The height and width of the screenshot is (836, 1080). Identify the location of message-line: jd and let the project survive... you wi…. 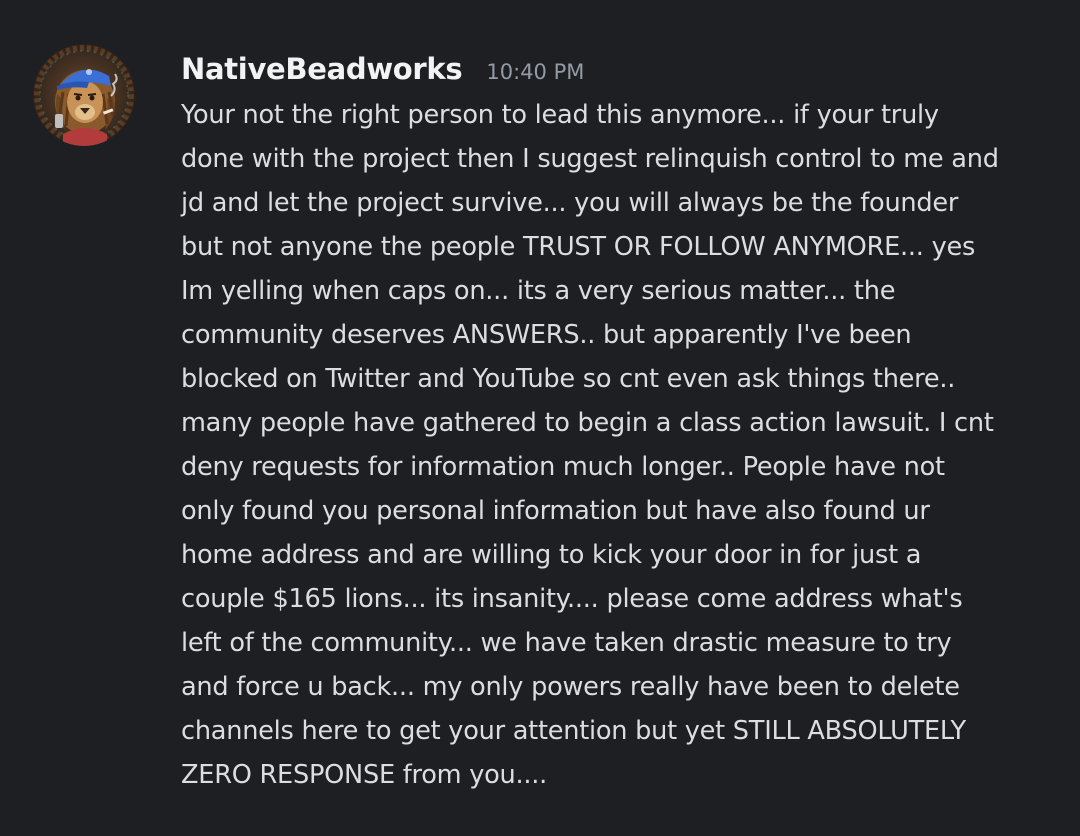
(570, 203).